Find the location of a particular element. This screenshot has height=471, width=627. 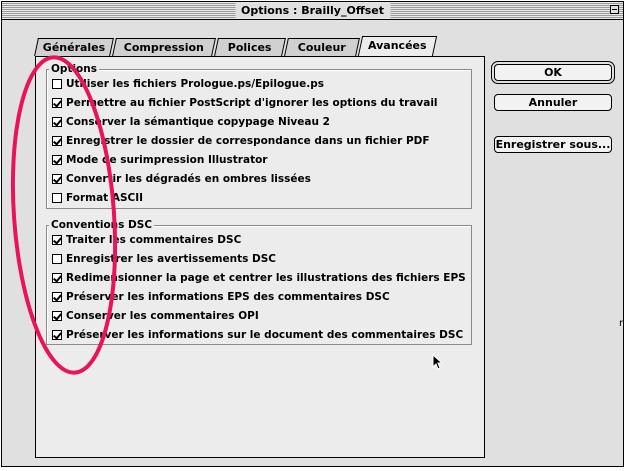

dsc-option-row-0: Traiter les commentaires DSC is located at coordinates (146, 240).